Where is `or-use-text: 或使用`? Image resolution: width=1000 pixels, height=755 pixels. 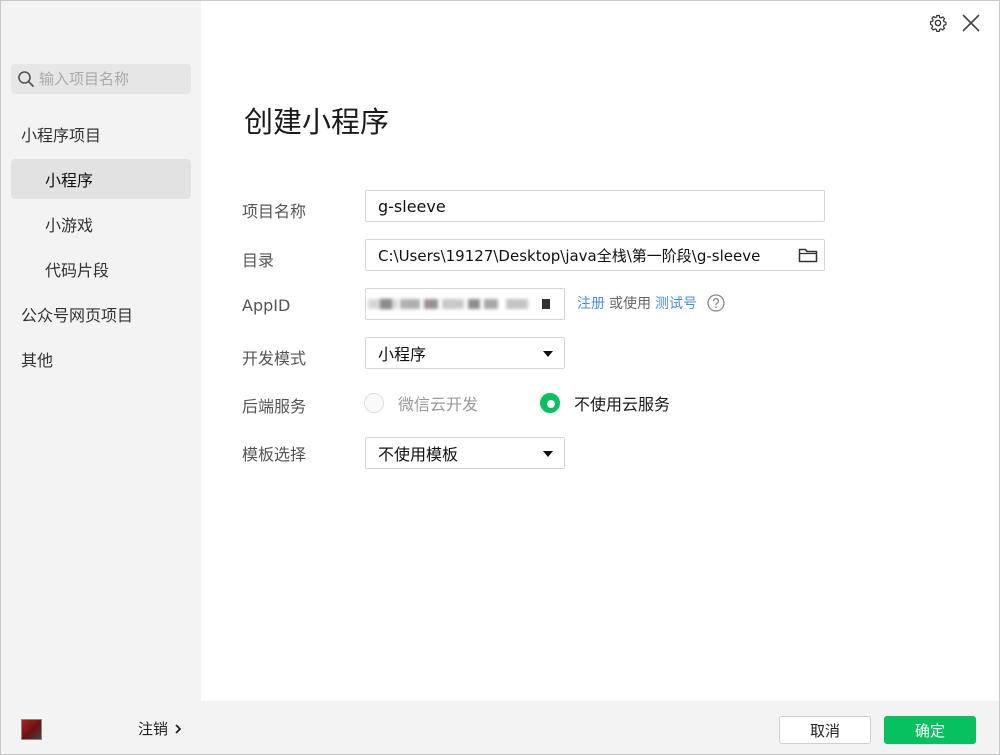 or-use-text: 或使用 is located at coordinates (630, 304).